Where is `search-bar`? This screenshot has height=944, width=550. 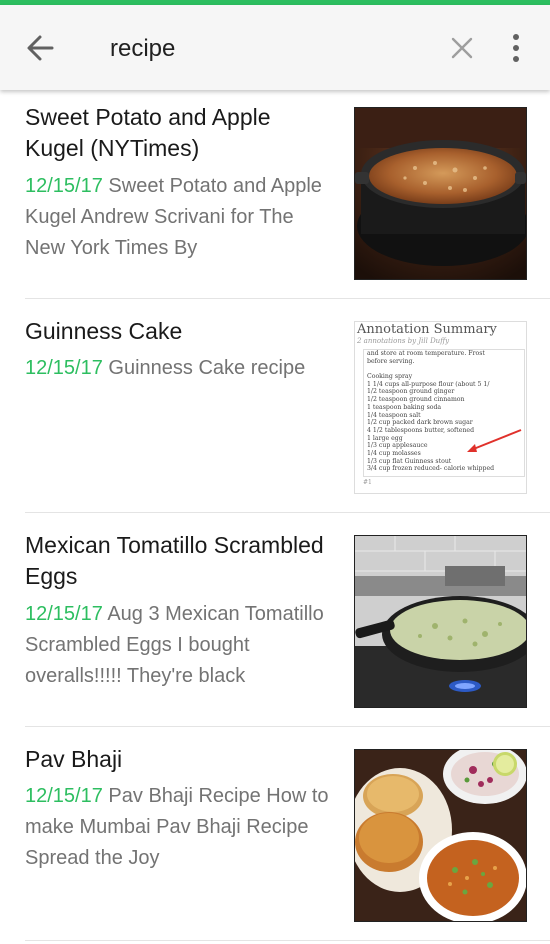
search-bar is located at coordinates (275, 47).